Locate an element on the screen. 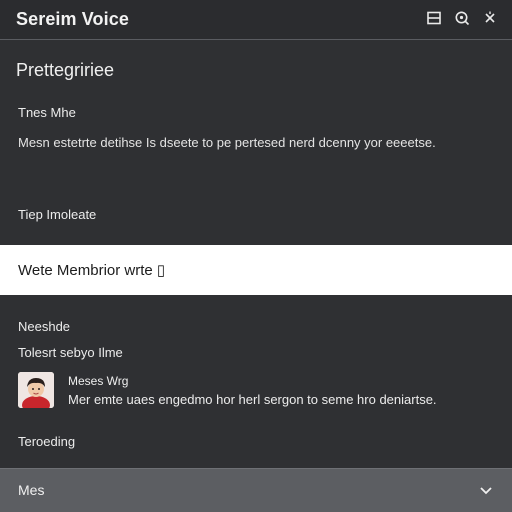 The height and width of the screenshot is (512, 512). title-bar: Sereim Voice is located at coordinates (256, 20).